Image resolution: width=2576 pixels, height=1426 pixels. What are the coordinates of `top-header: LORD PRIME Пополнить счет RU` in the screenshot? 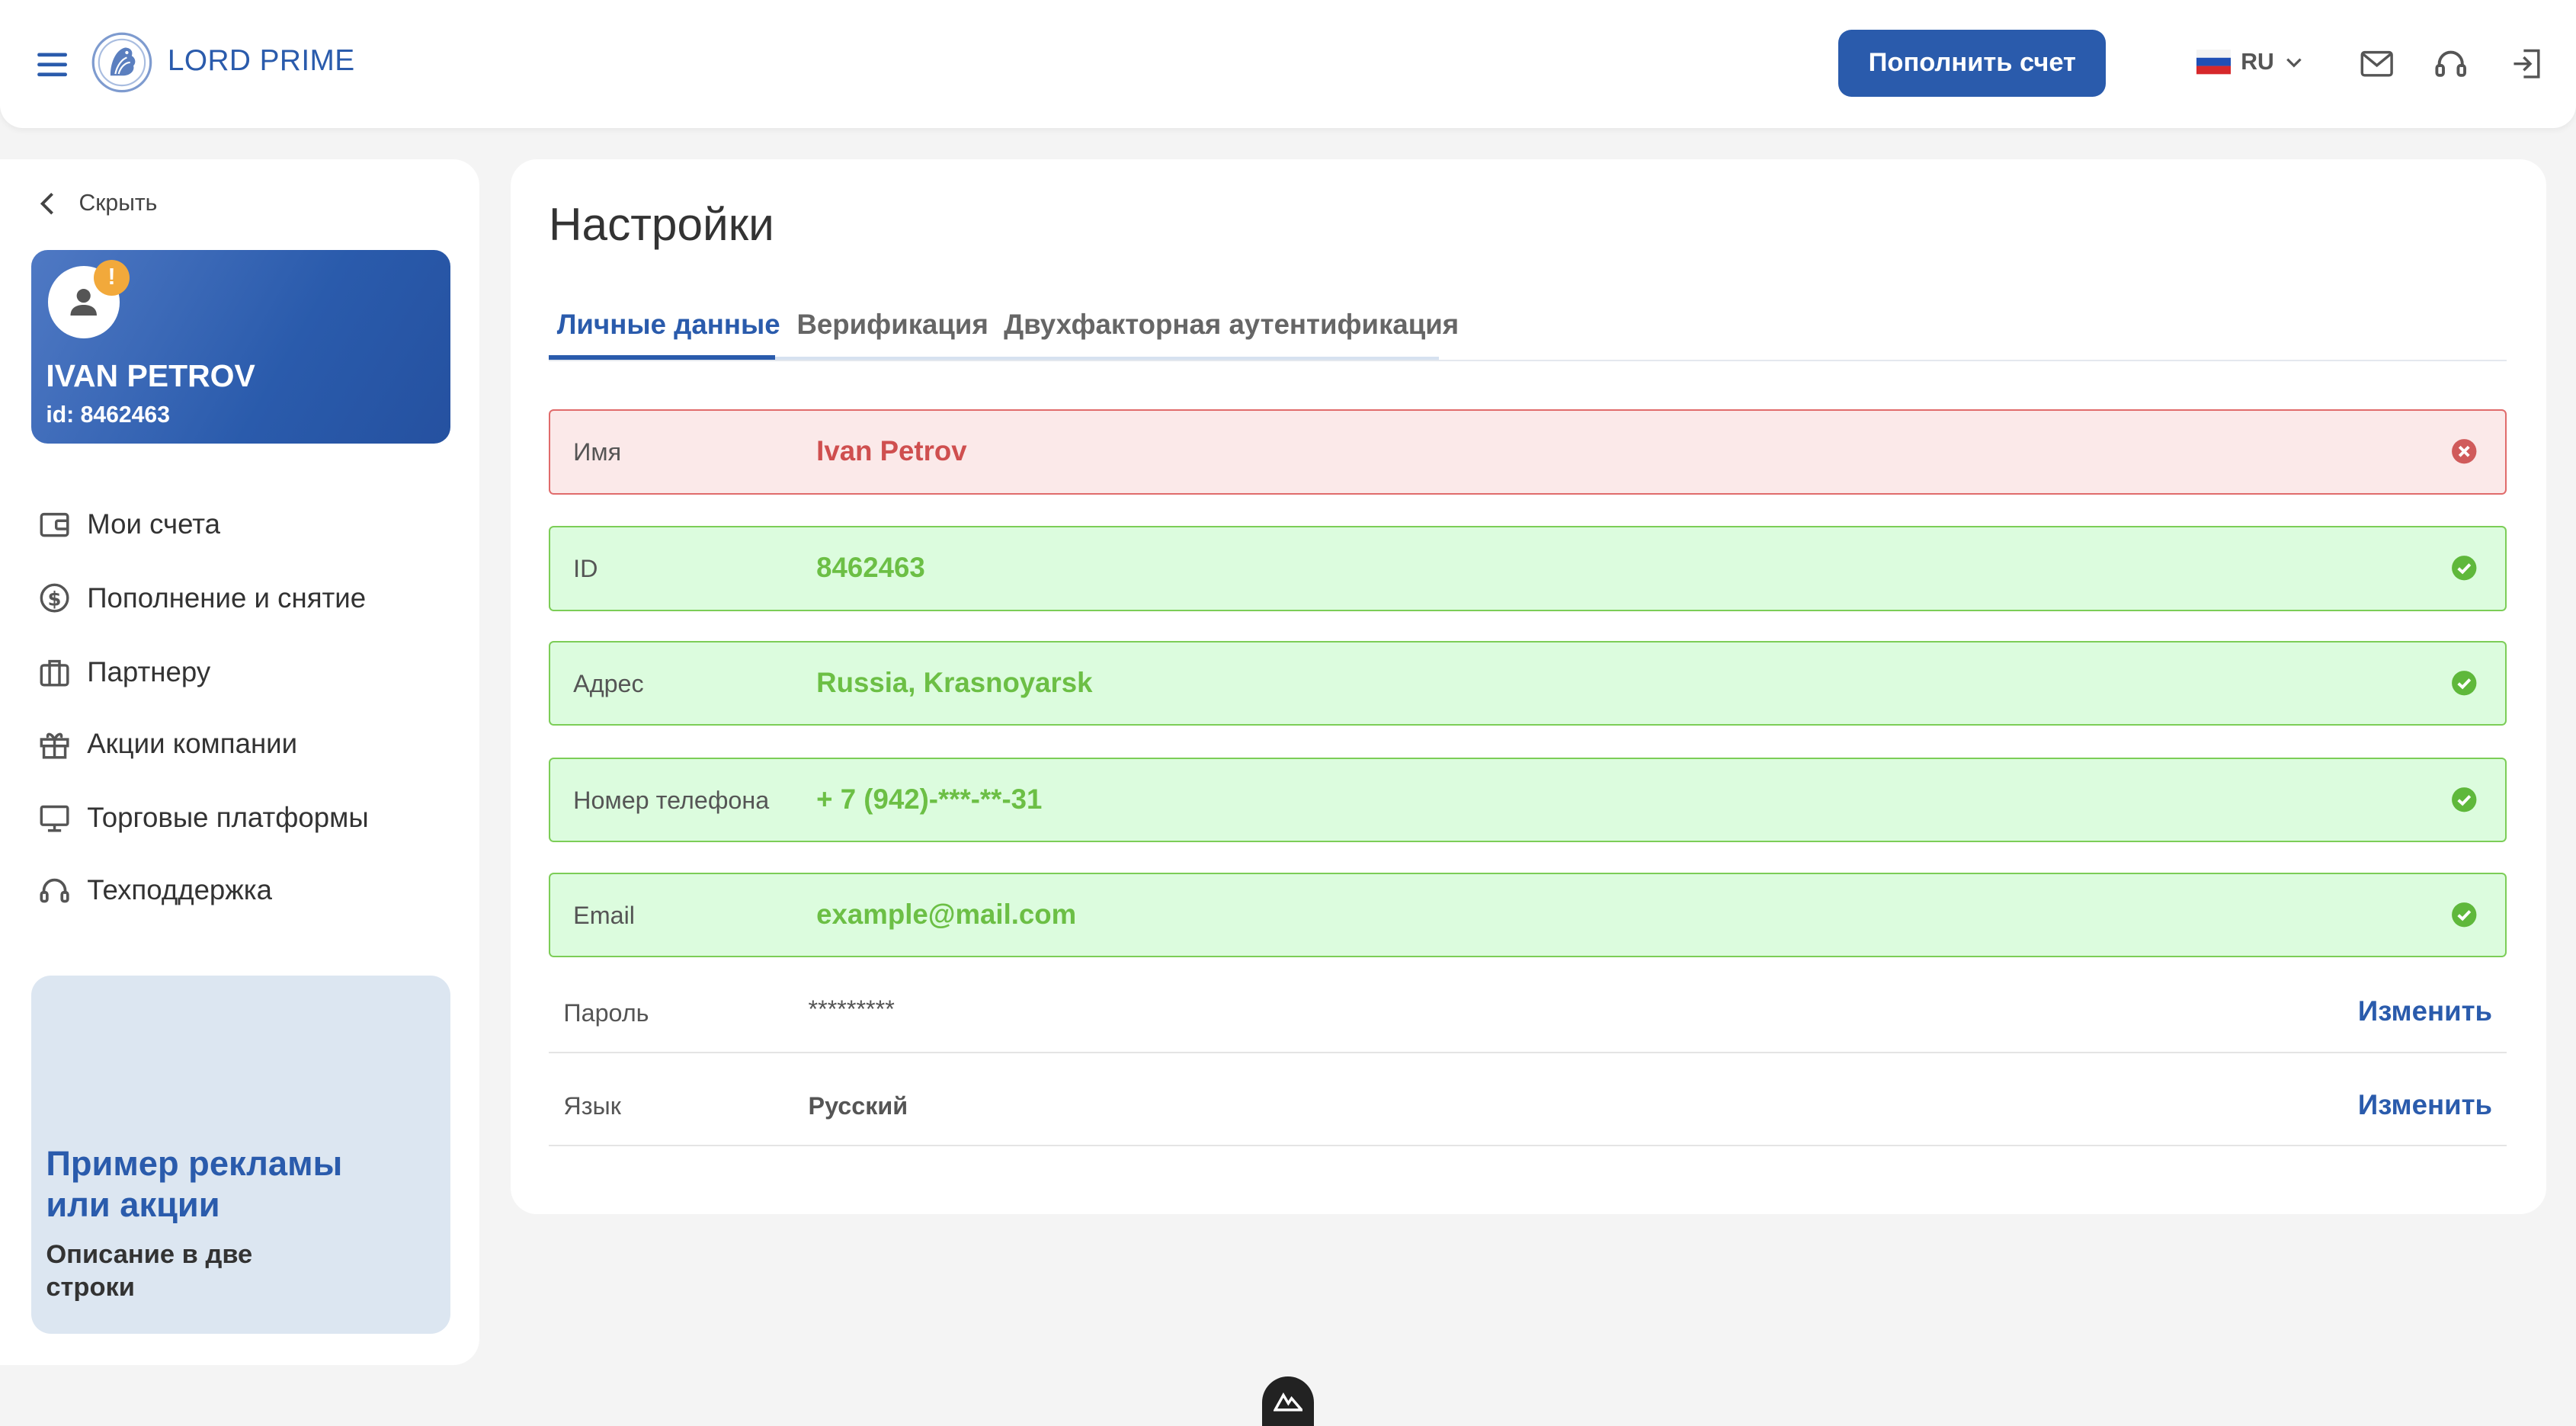 It's located at (1288, 64).